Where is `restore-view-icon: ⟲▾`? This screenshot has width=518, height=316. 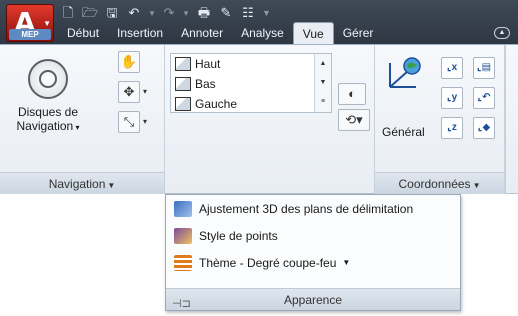 restore-view-icon: ⟲▾ is located at coordinates (354, 120).